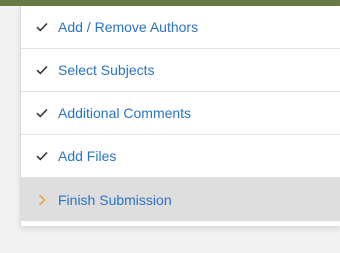 This screenshot has height=253, width=340. Describe the element at coordinates (87, 156) in the screenshot. I see `step-label: Add Files` at that location.